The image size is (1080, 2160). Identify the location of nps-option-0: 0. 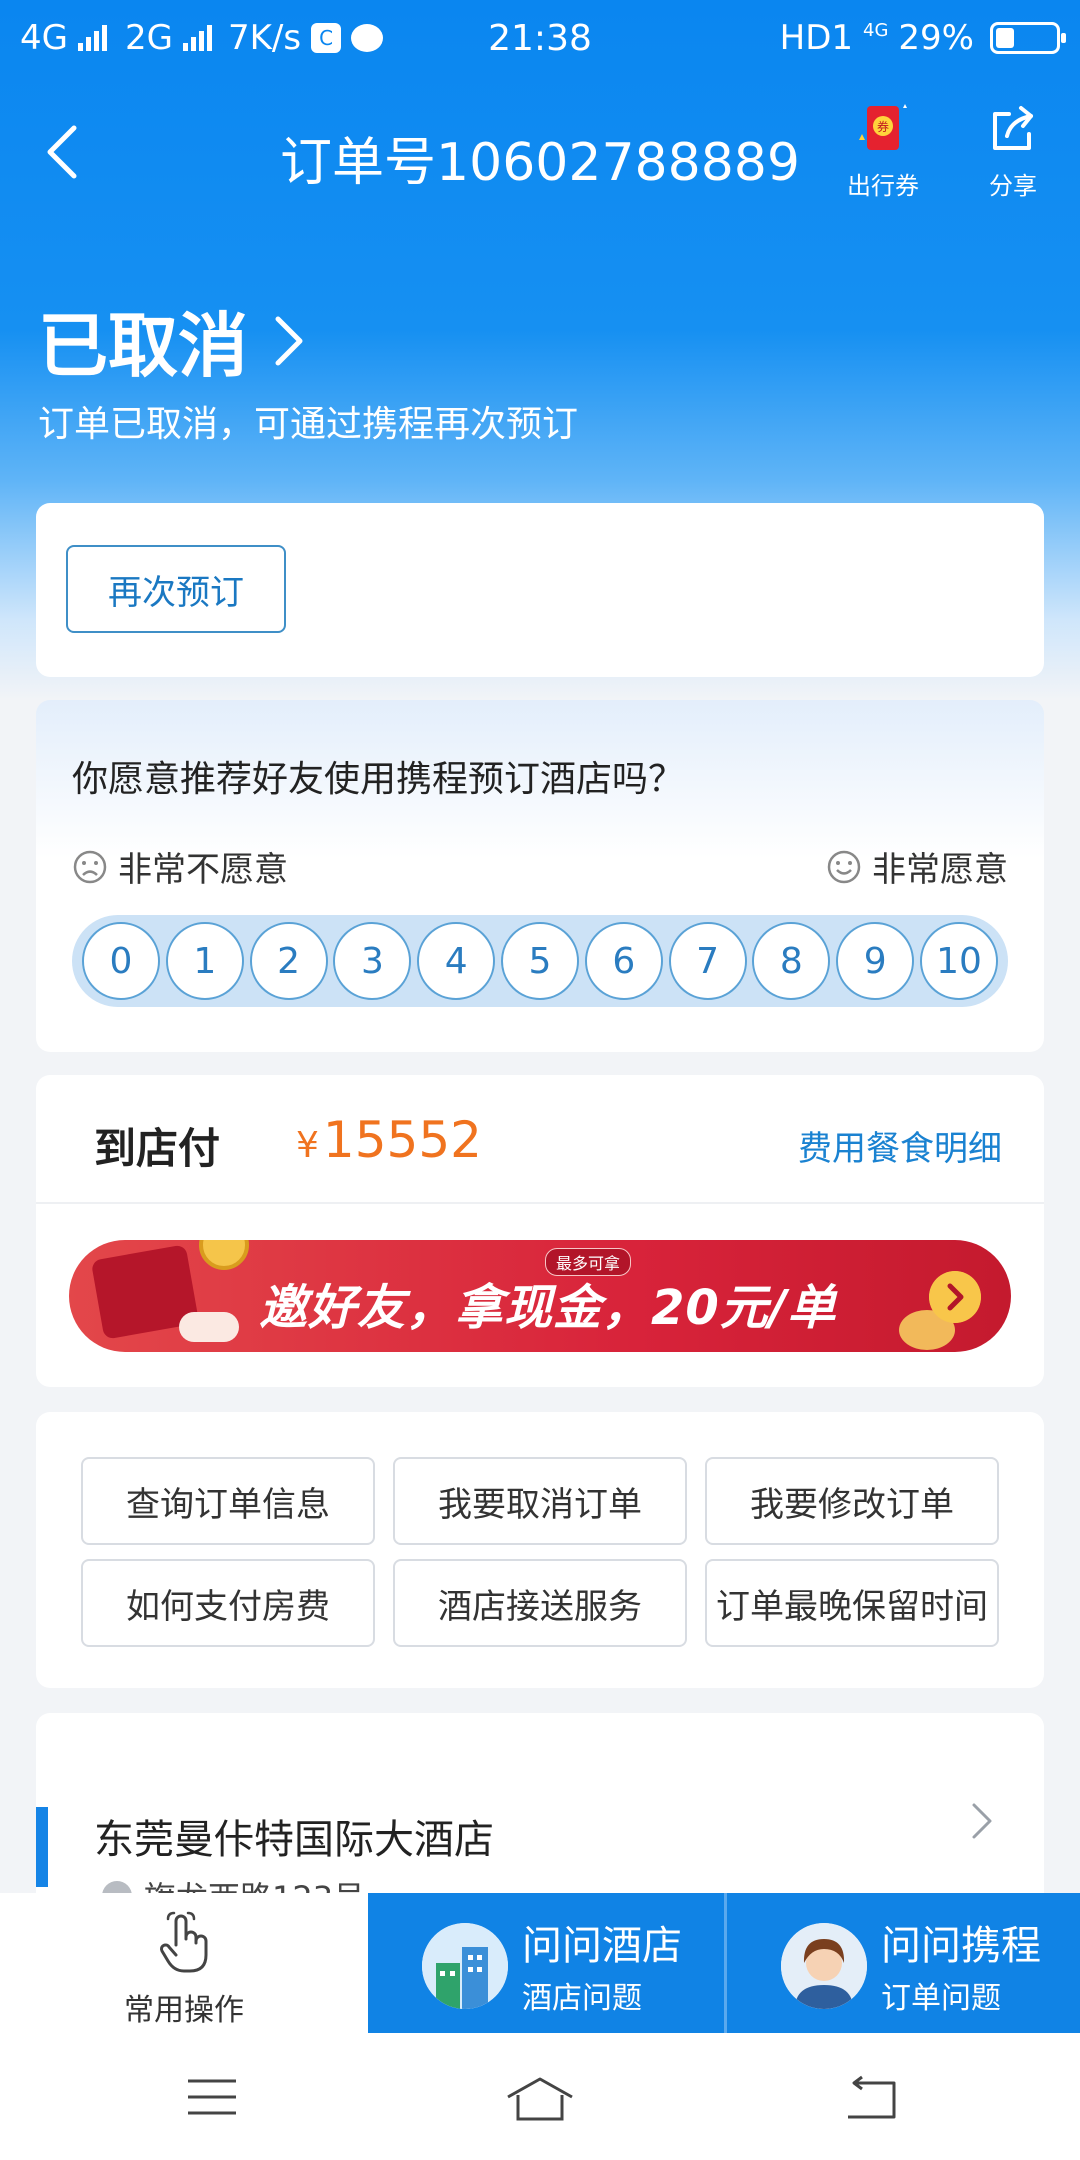
(121, 961).